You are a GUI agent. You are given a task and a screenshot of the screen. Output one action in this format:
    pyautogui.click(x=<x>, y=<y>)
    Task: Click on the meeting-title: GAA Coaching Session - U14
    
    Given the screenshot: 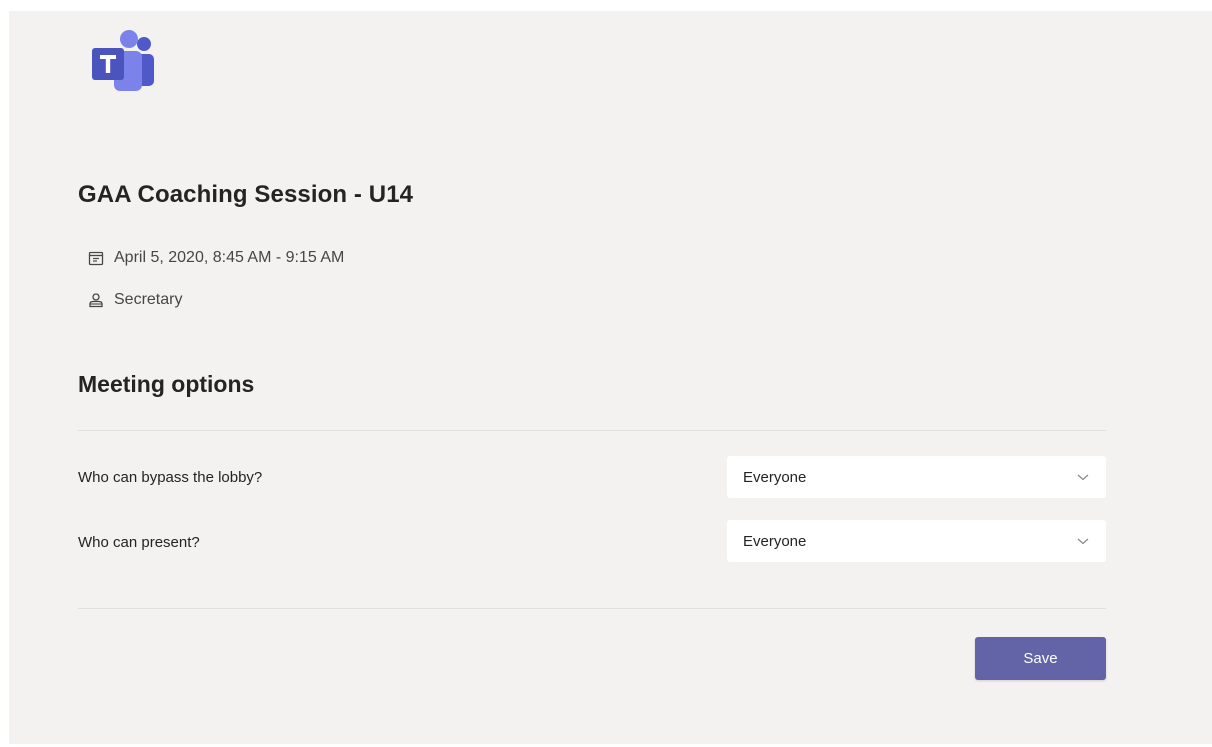 What is the action you would take?
    pyautogui.click(x=246, y=194)
    